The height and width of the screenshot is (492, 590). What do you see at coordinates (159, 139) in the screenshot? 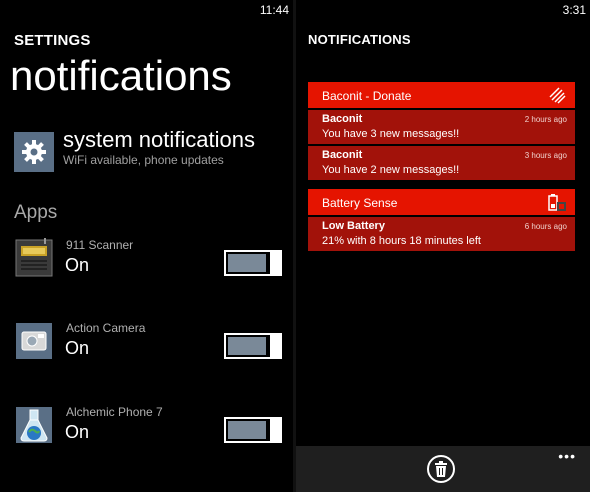
I see `system-notifications-title: system notifications` at bounding box center [159, 139].